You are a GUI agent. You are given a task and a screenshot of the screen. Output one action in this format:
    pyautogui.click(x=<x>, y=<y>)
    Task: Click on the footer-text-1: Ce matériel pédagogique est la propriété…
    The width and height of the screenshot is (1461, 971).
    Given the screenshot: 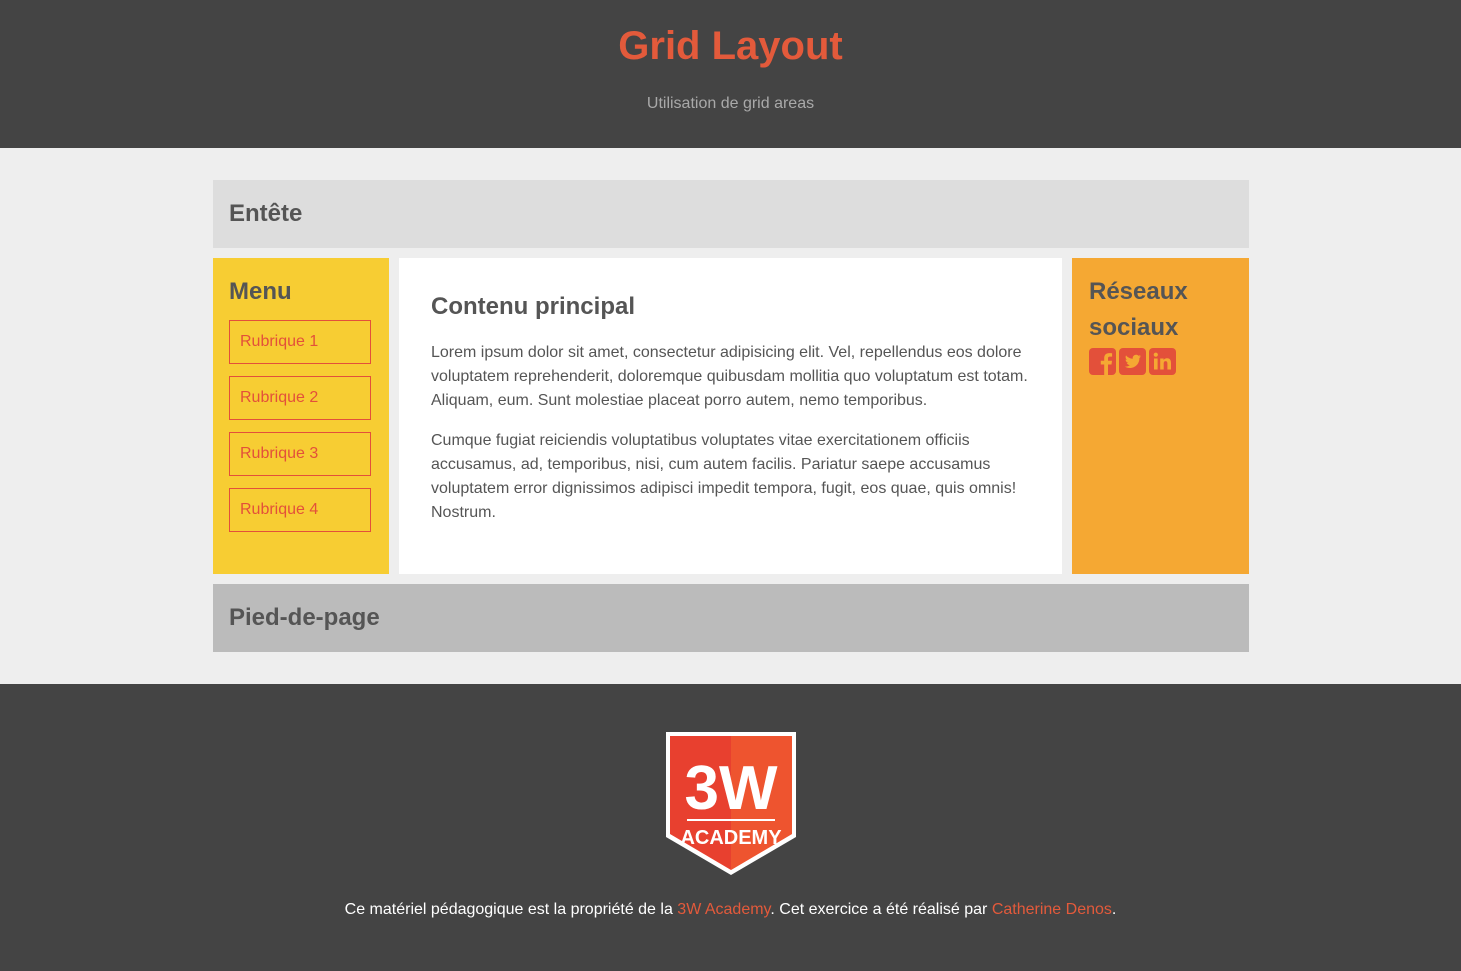 What is the action you would take?
    pyautogui.click(x=511, y=909)
    